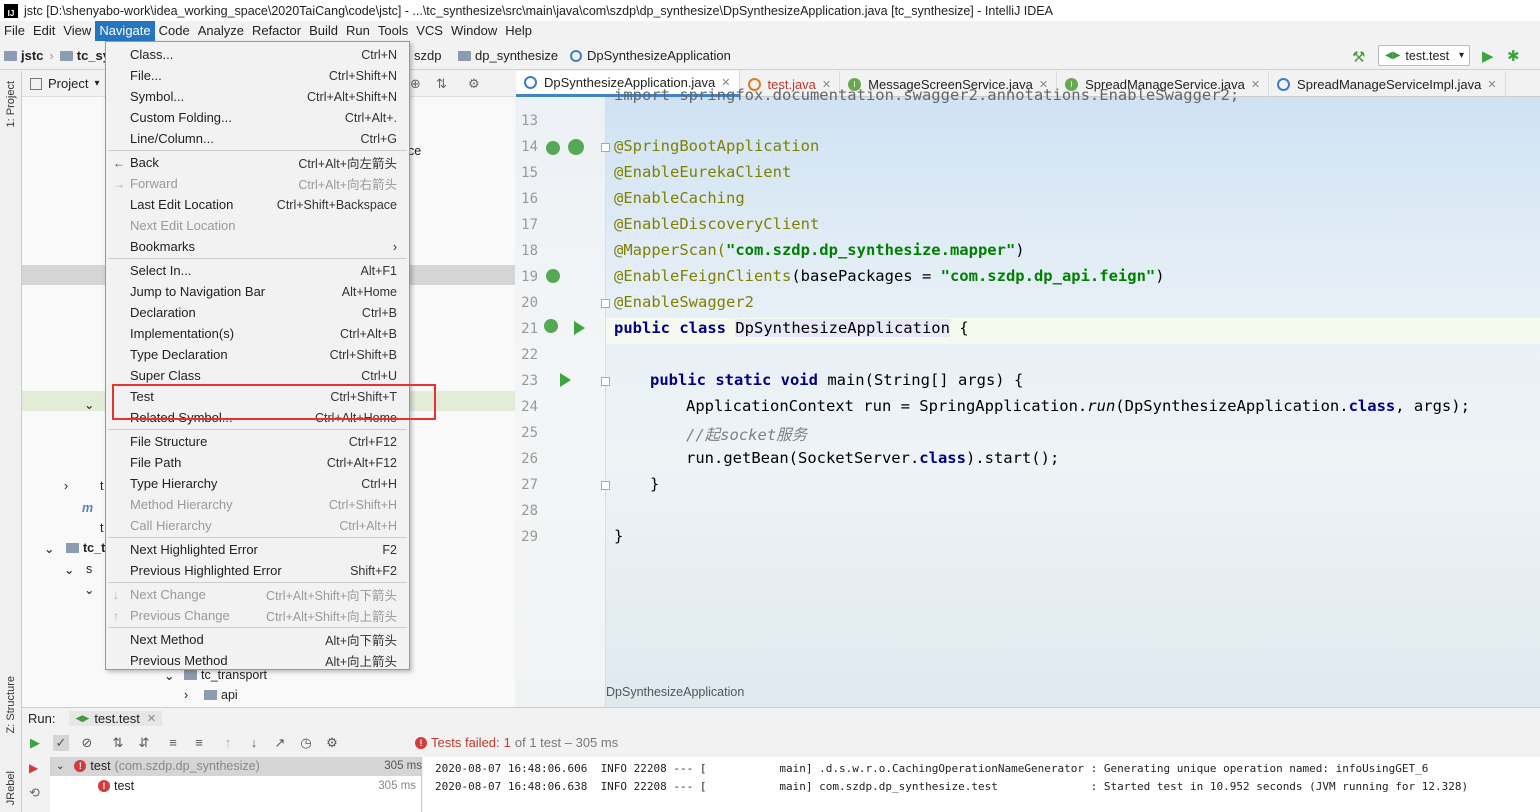 The image size is (1540, 812). I want to click on menu-item-line-column: Line/Column... Ctrl+G, so click(257, 138).